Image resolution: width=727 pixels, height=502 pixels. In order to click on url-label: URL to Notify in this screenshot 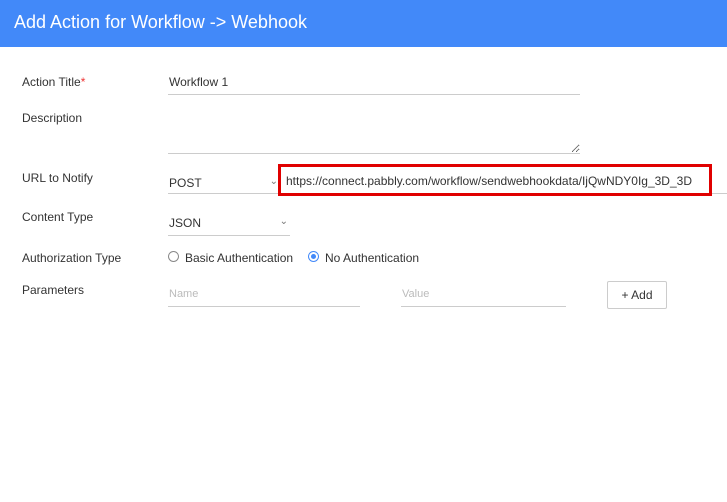, I will do `click(57, 178)`.